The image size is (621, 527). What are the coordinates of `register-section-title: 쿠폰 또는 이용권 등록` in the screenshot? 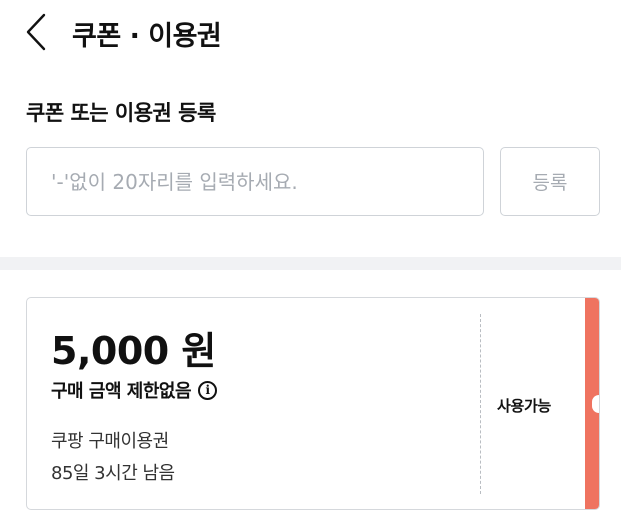 It's located at (121, 113).